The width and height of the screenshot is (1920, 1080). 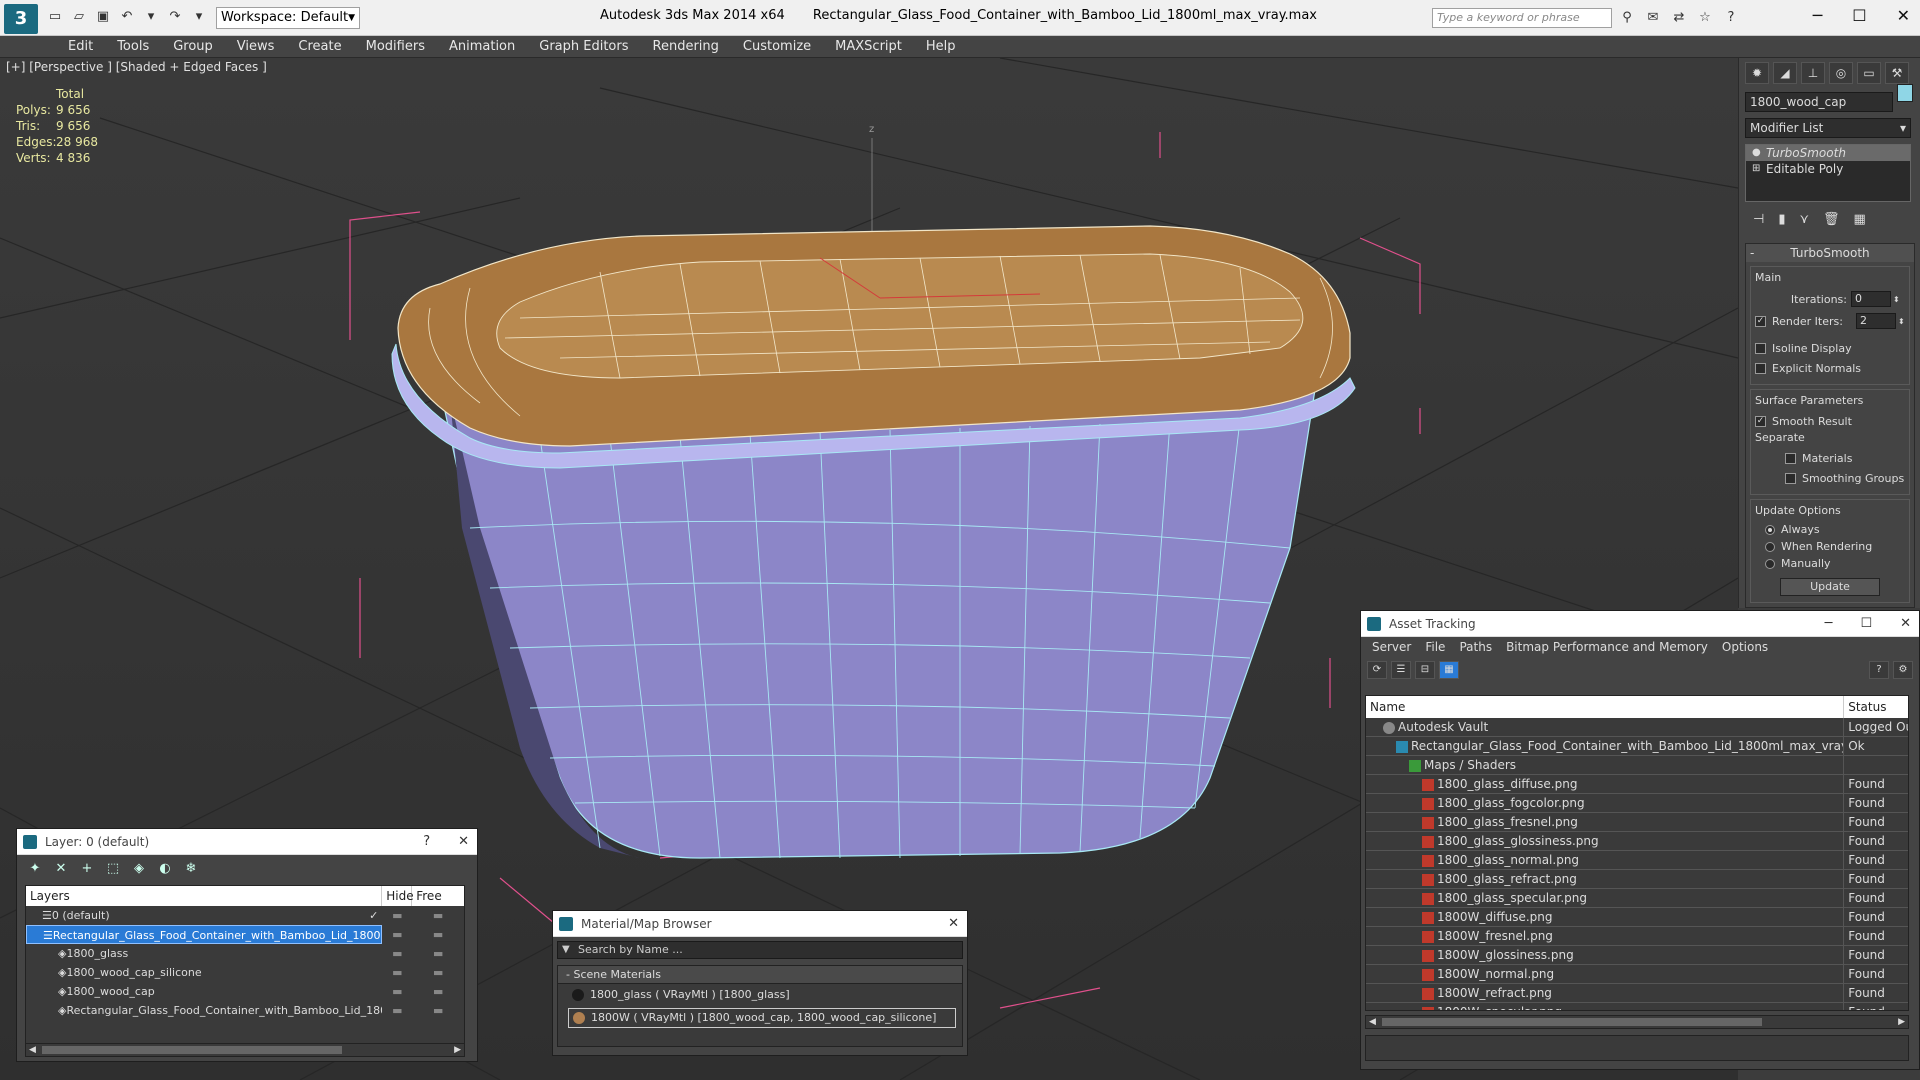 I want to click on freeze-all-icon: ❄, so click(x=191, y=869).